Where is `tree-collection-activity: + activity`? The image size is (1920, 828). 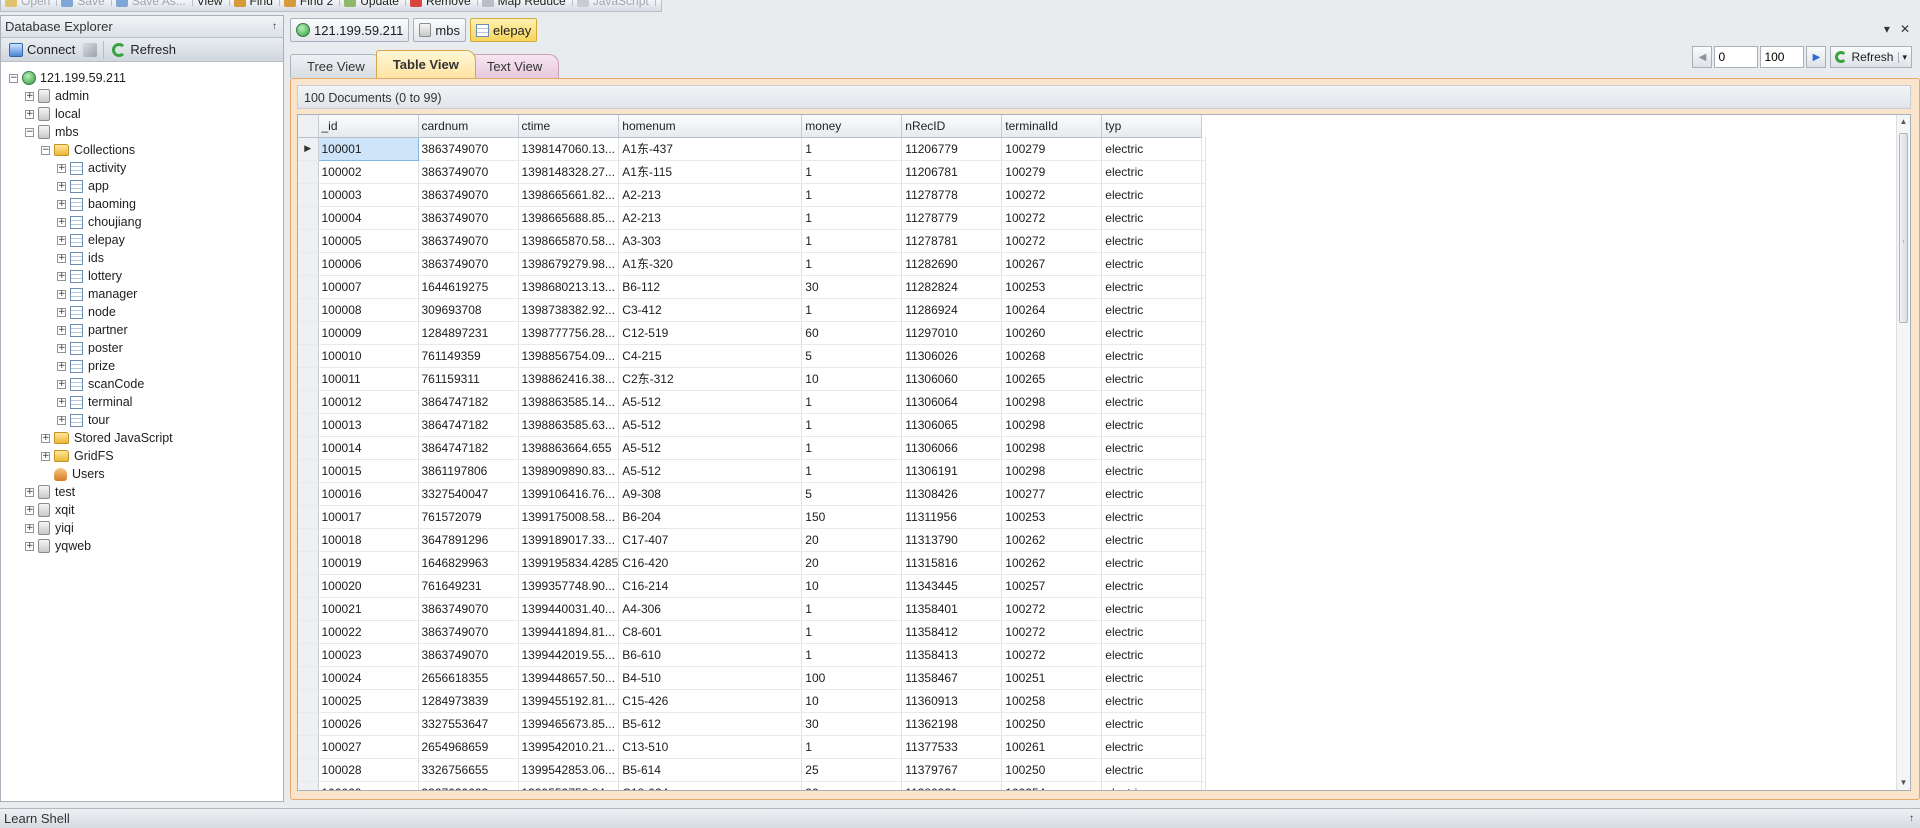
tree-collection-activity: + activity is located at coordinates (142, 168).